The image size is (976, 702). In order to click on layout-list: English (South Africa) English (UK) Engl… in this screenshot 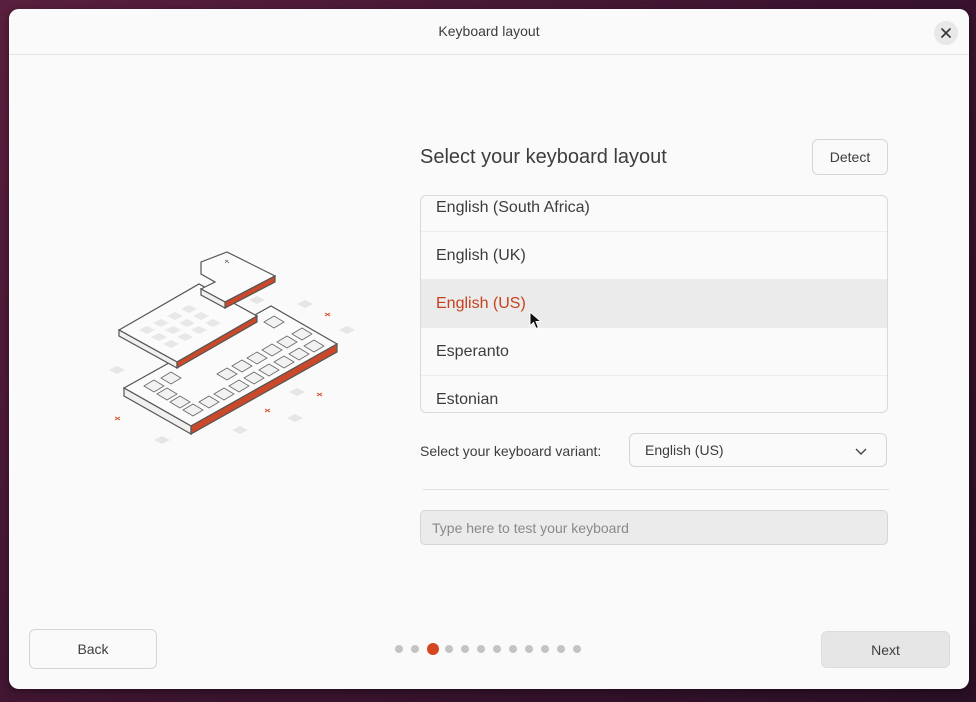, I will do `click(654, 304)`.